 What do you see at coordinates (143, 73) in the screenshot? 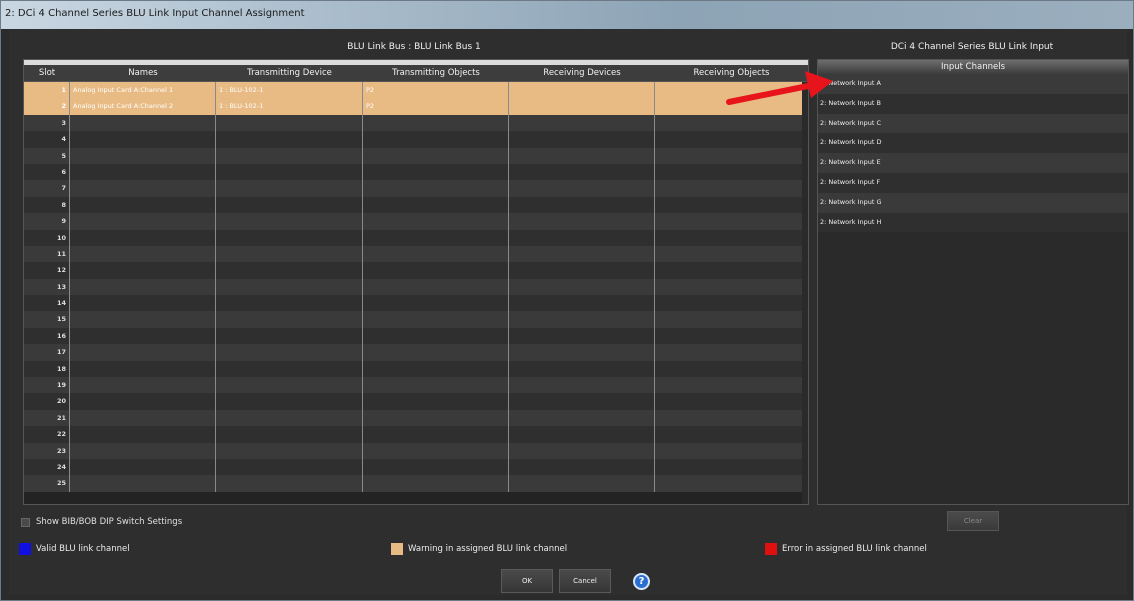
I see `column-header-names: Names` at bounding box center [143, 73].